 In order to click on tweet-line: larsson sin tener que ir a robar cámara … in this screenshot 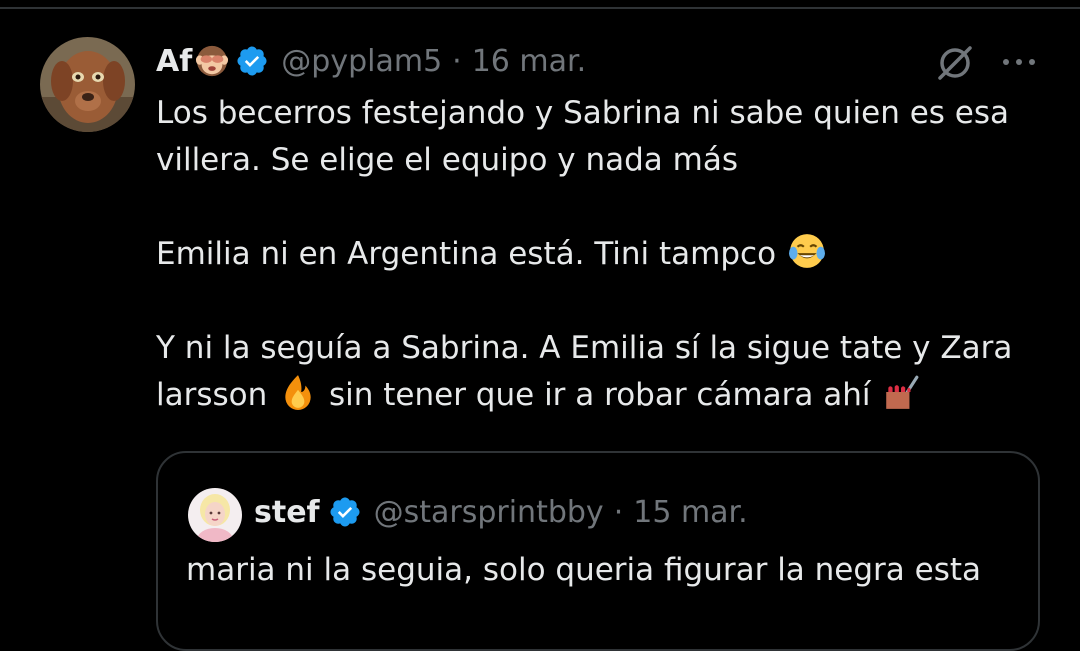, I will do `click(606, 395)`.